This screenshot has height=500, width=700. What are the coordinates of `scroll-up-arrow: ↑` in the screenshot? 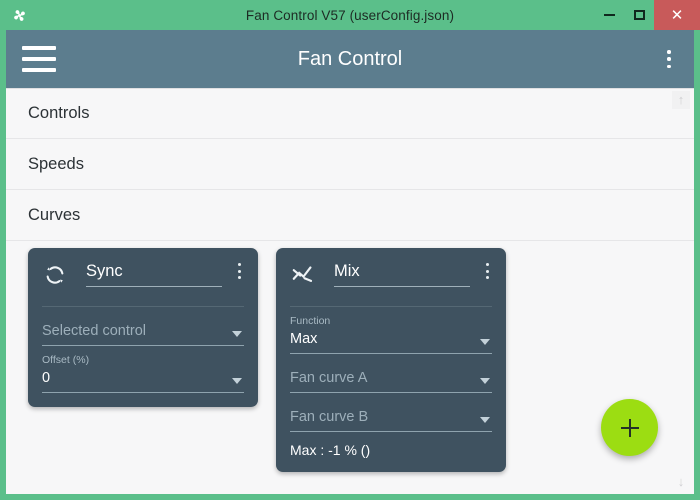 It's located at (681, 100).